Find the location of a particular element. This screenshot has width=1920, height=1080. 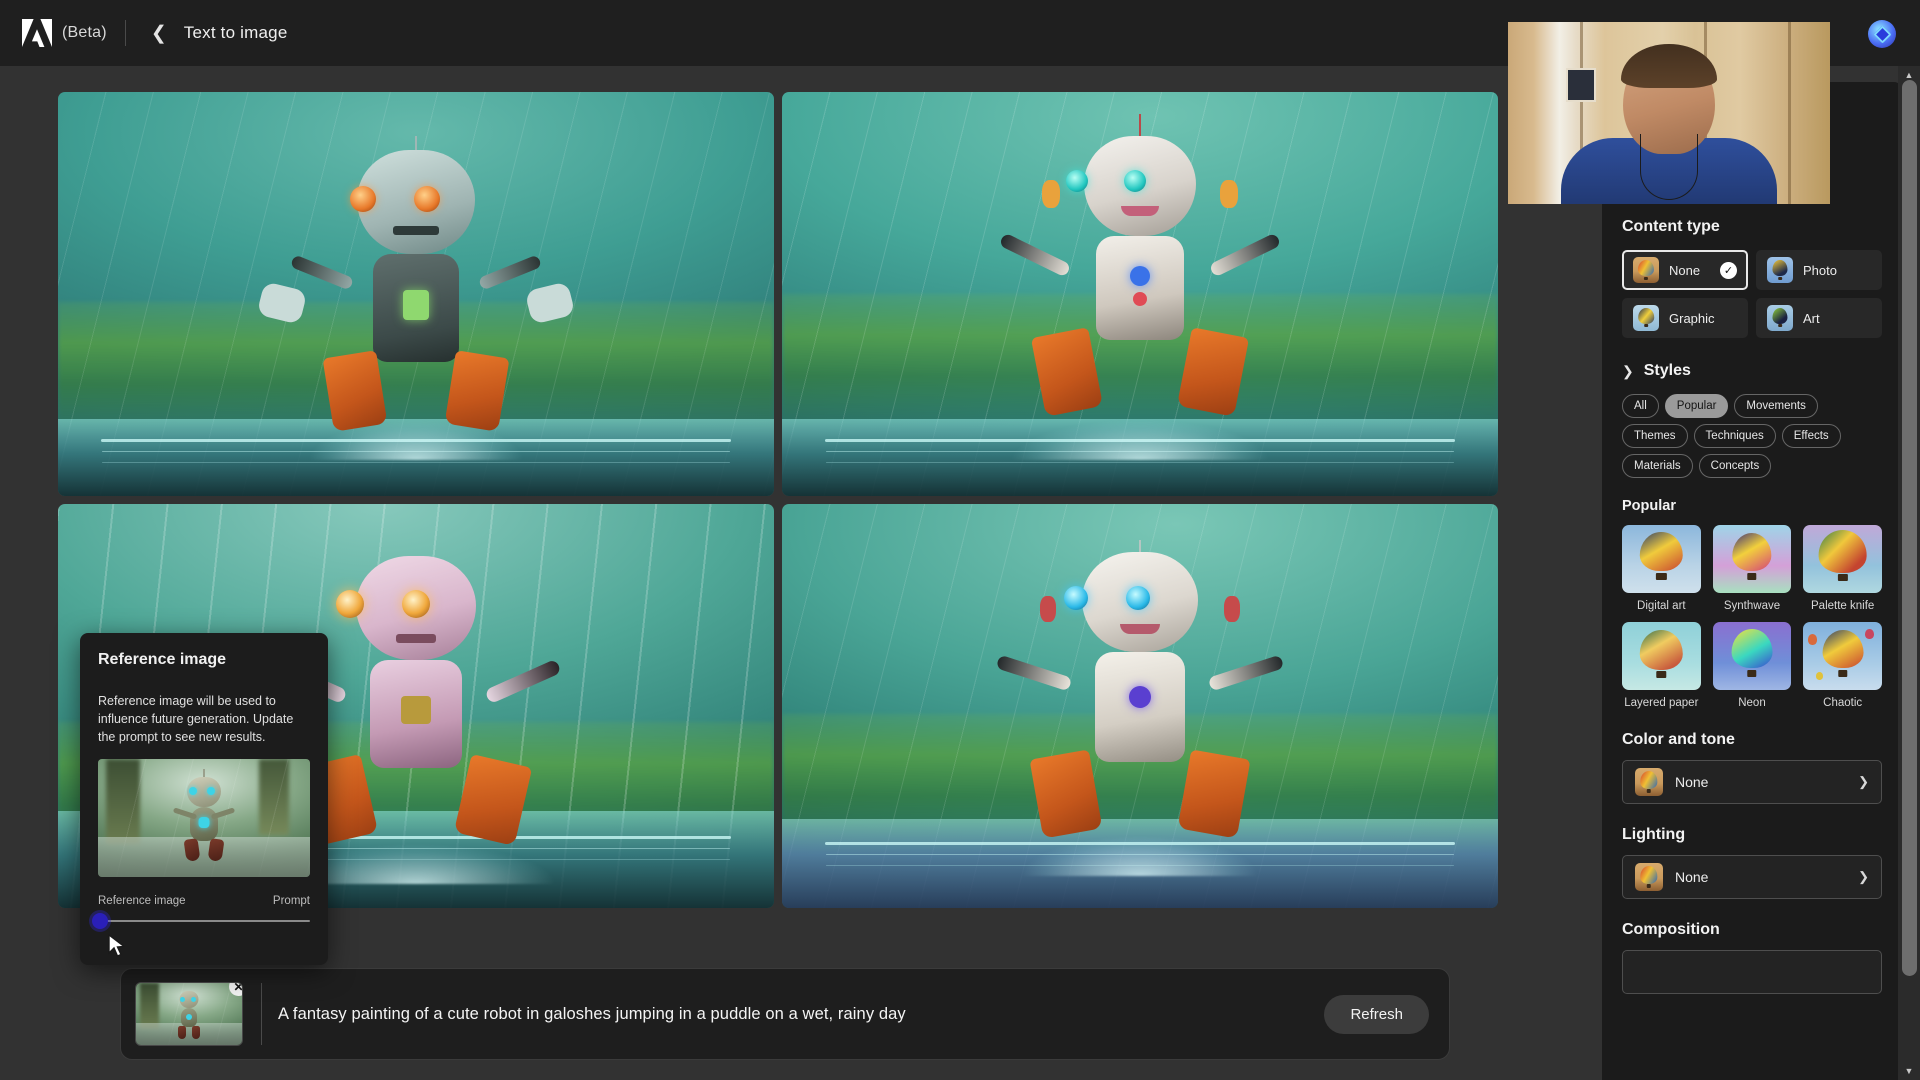

check-icon: ✓ is located at coordinates (1728, 270).